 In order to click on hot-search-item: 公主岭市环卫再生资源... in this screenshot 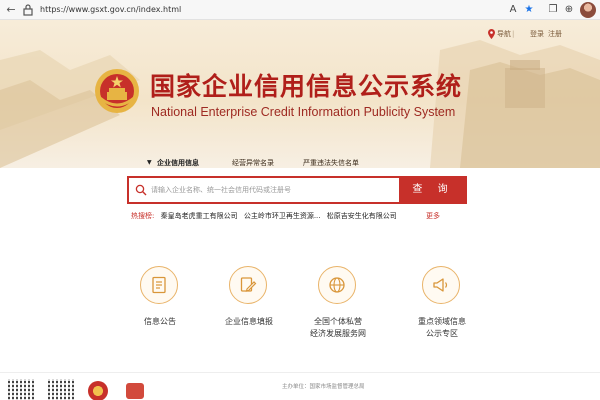, I will do `click(282, 216)`.